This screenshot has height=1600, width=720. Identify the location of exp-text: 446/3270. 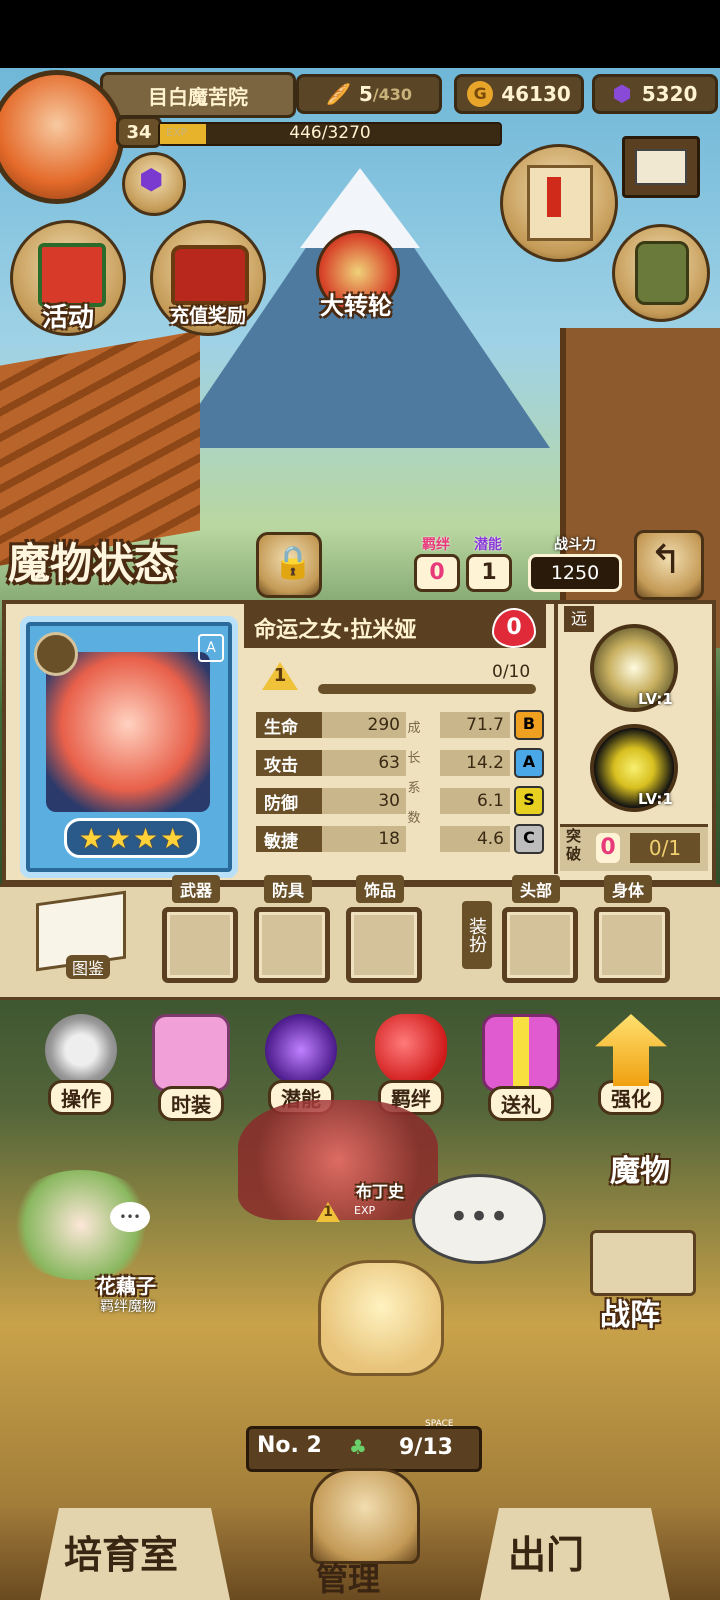
(330, 133).